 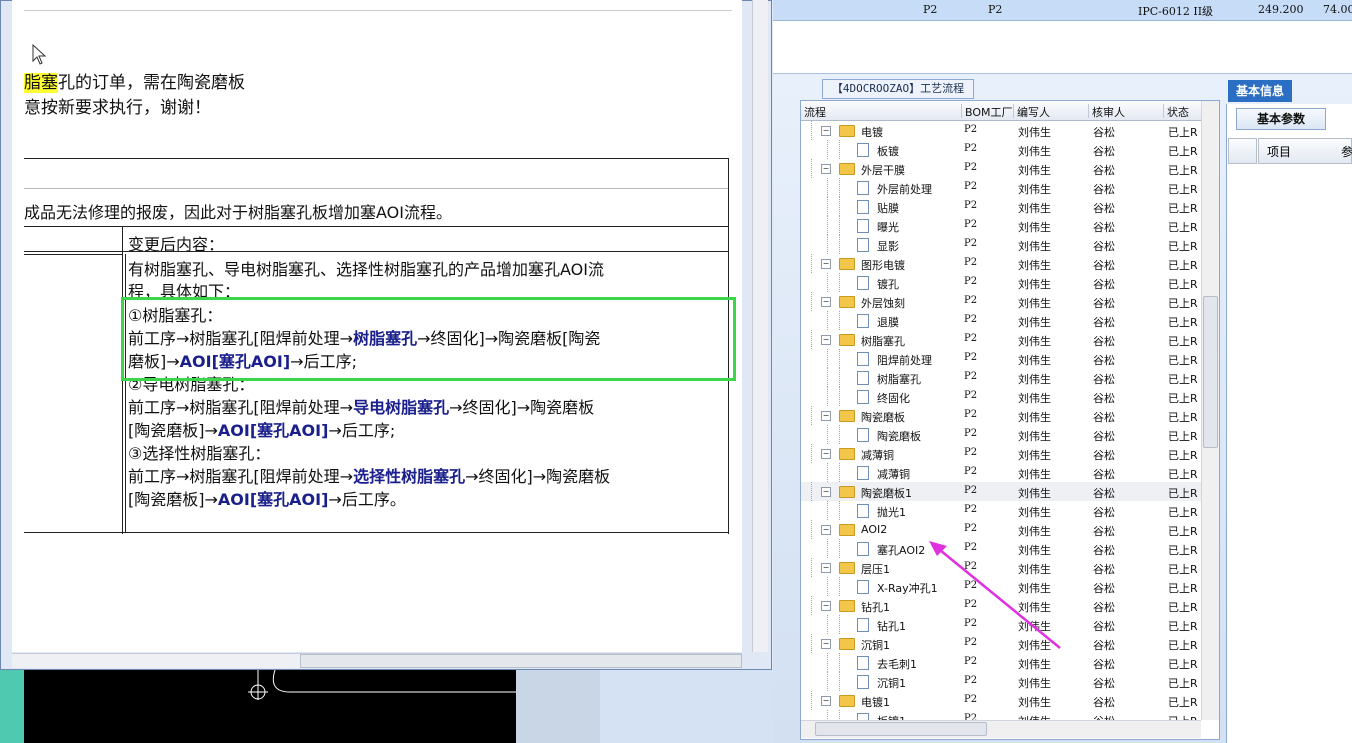 I want to click on tree-row: − 陶瓷磨板 P2 刘伟生 谷松 已上R, so click(x=1001, y=415).